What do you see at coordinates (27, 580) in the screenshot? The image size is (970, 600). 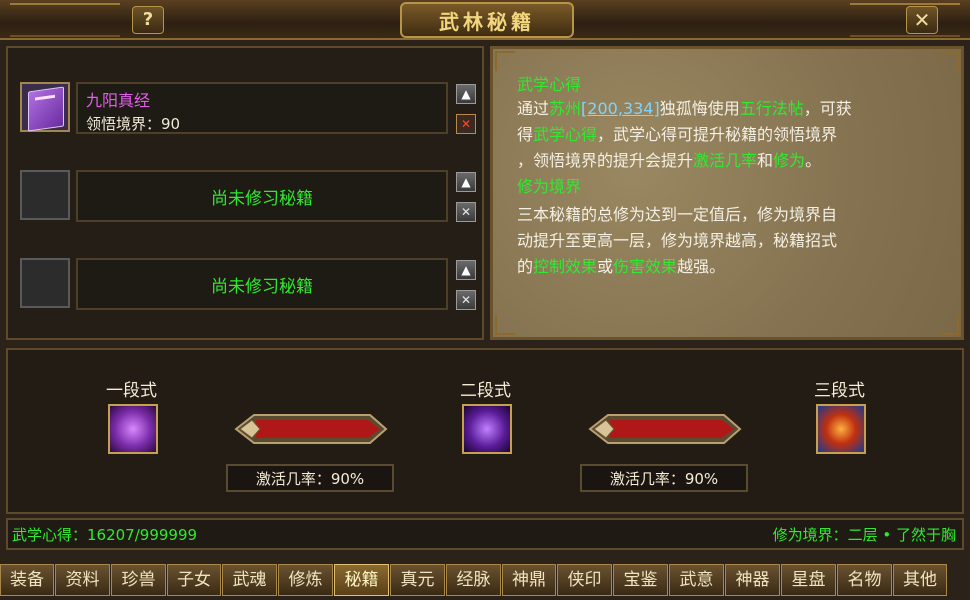 I see `tab-0: 装备` at bounding box center [27, 580].